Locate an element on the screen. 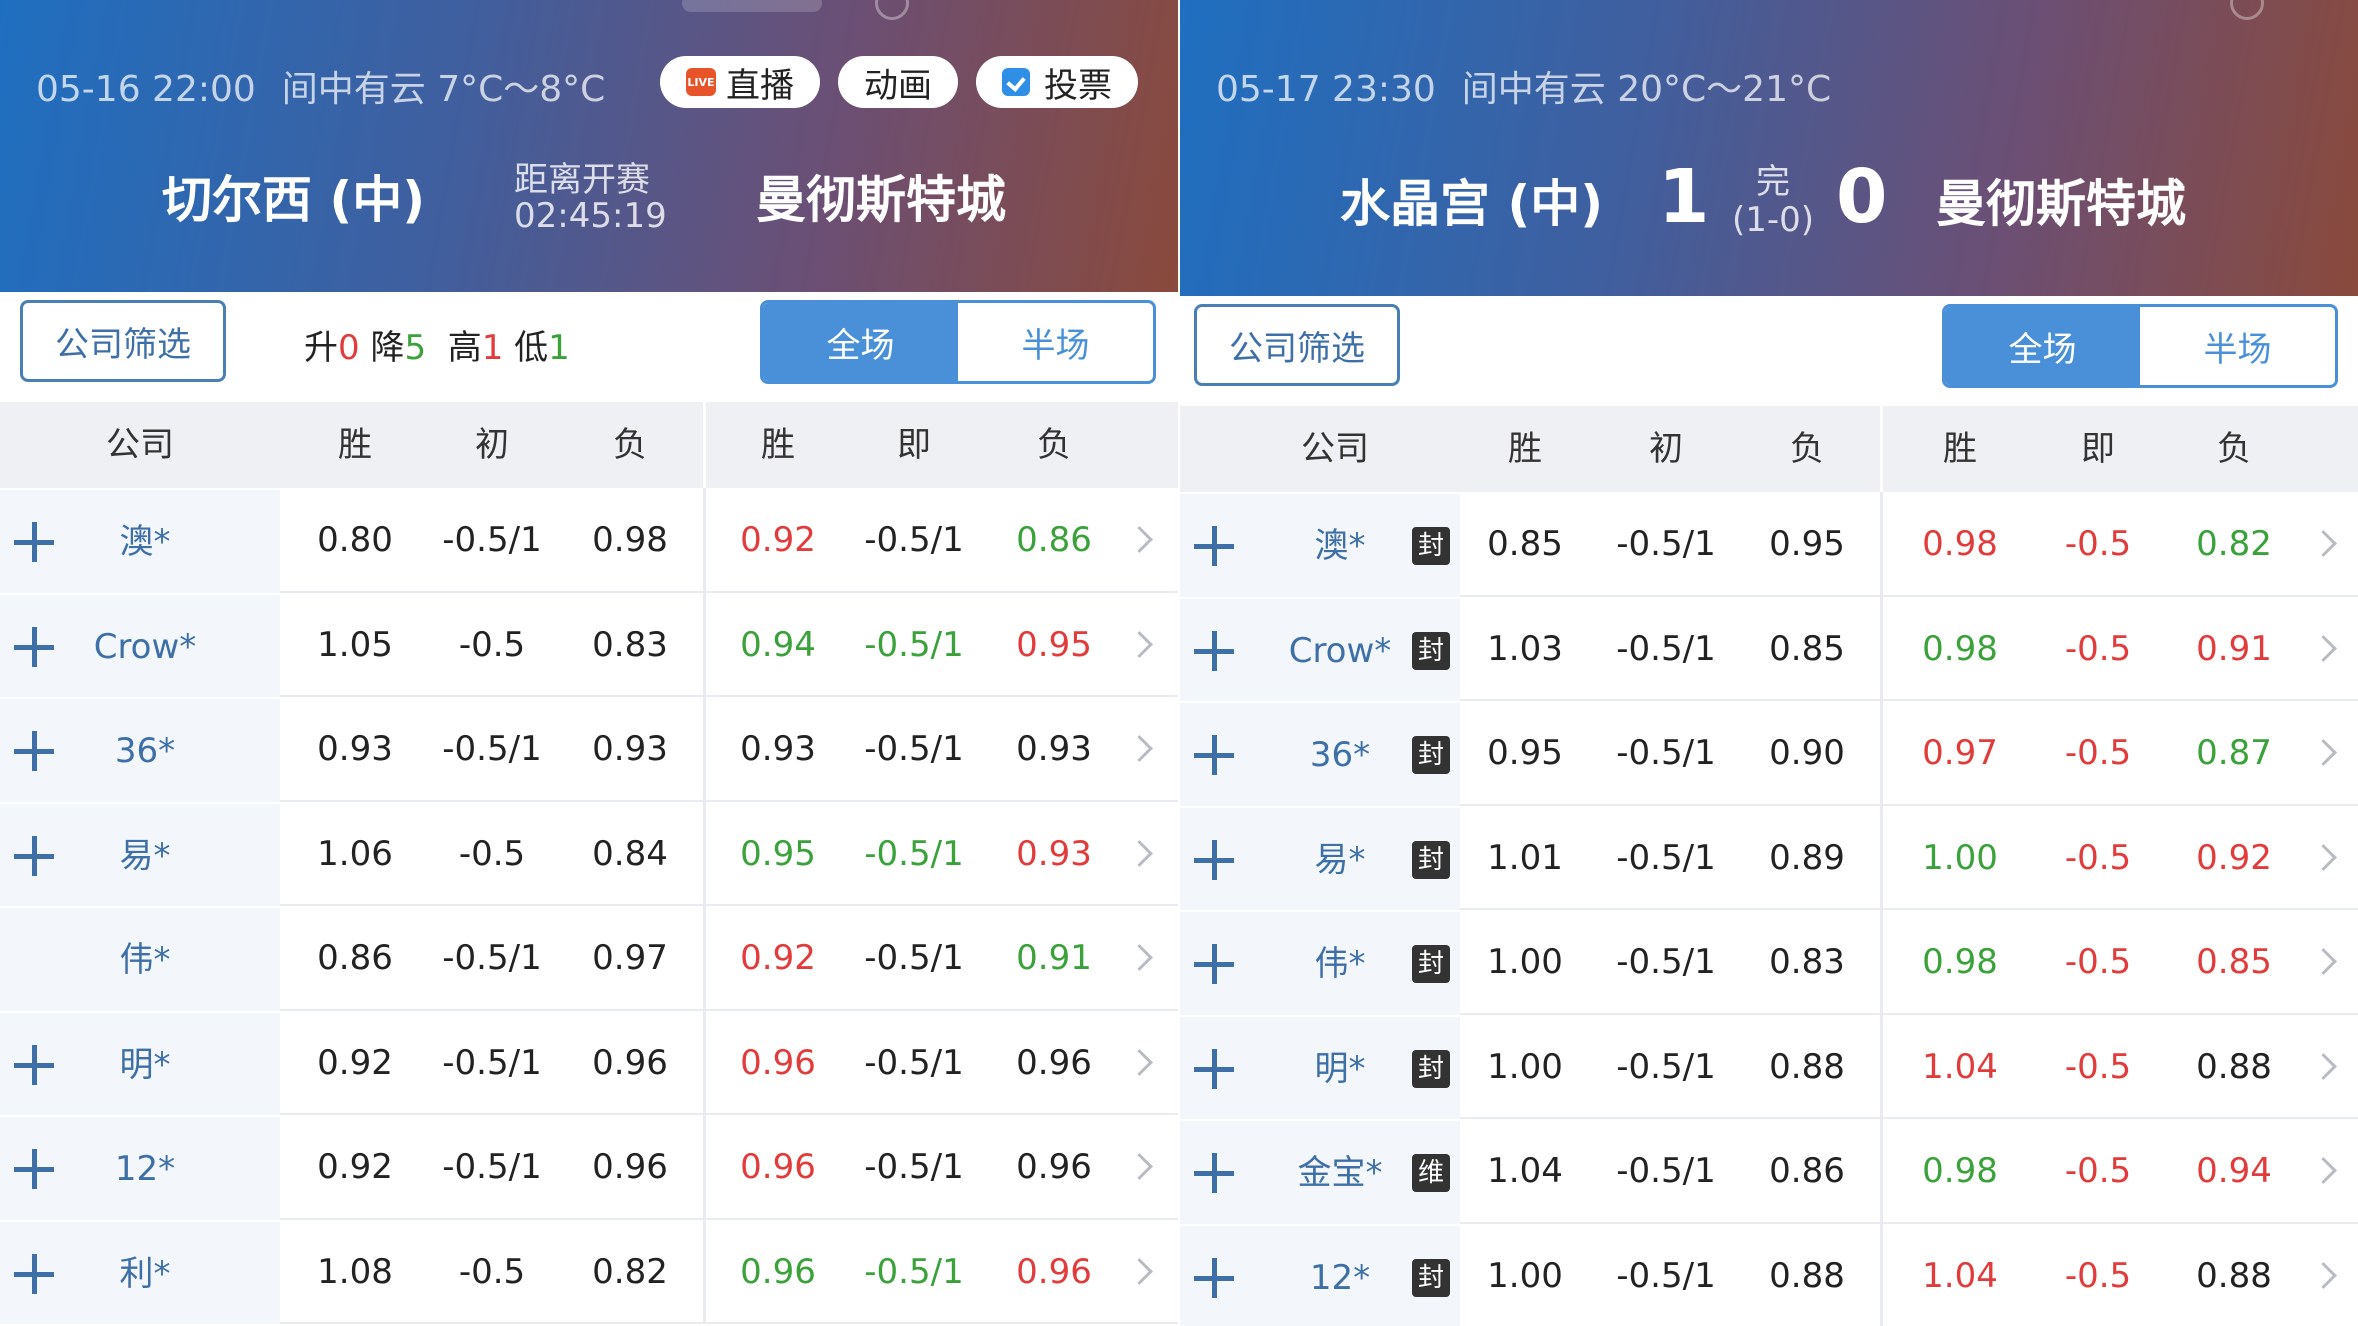  live-button: LIVE 直播 is located at coordinates (740, 82).